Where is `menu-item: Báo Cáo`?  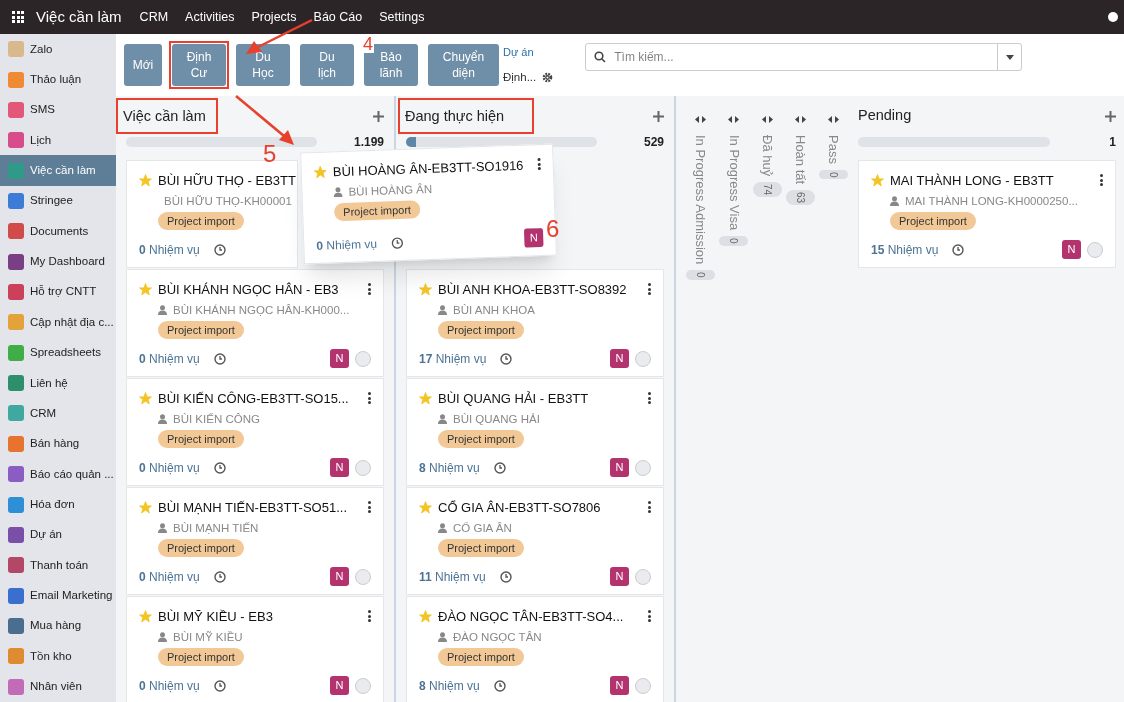 menu-item: Báo Cáo is located at coordinates (338, 17).